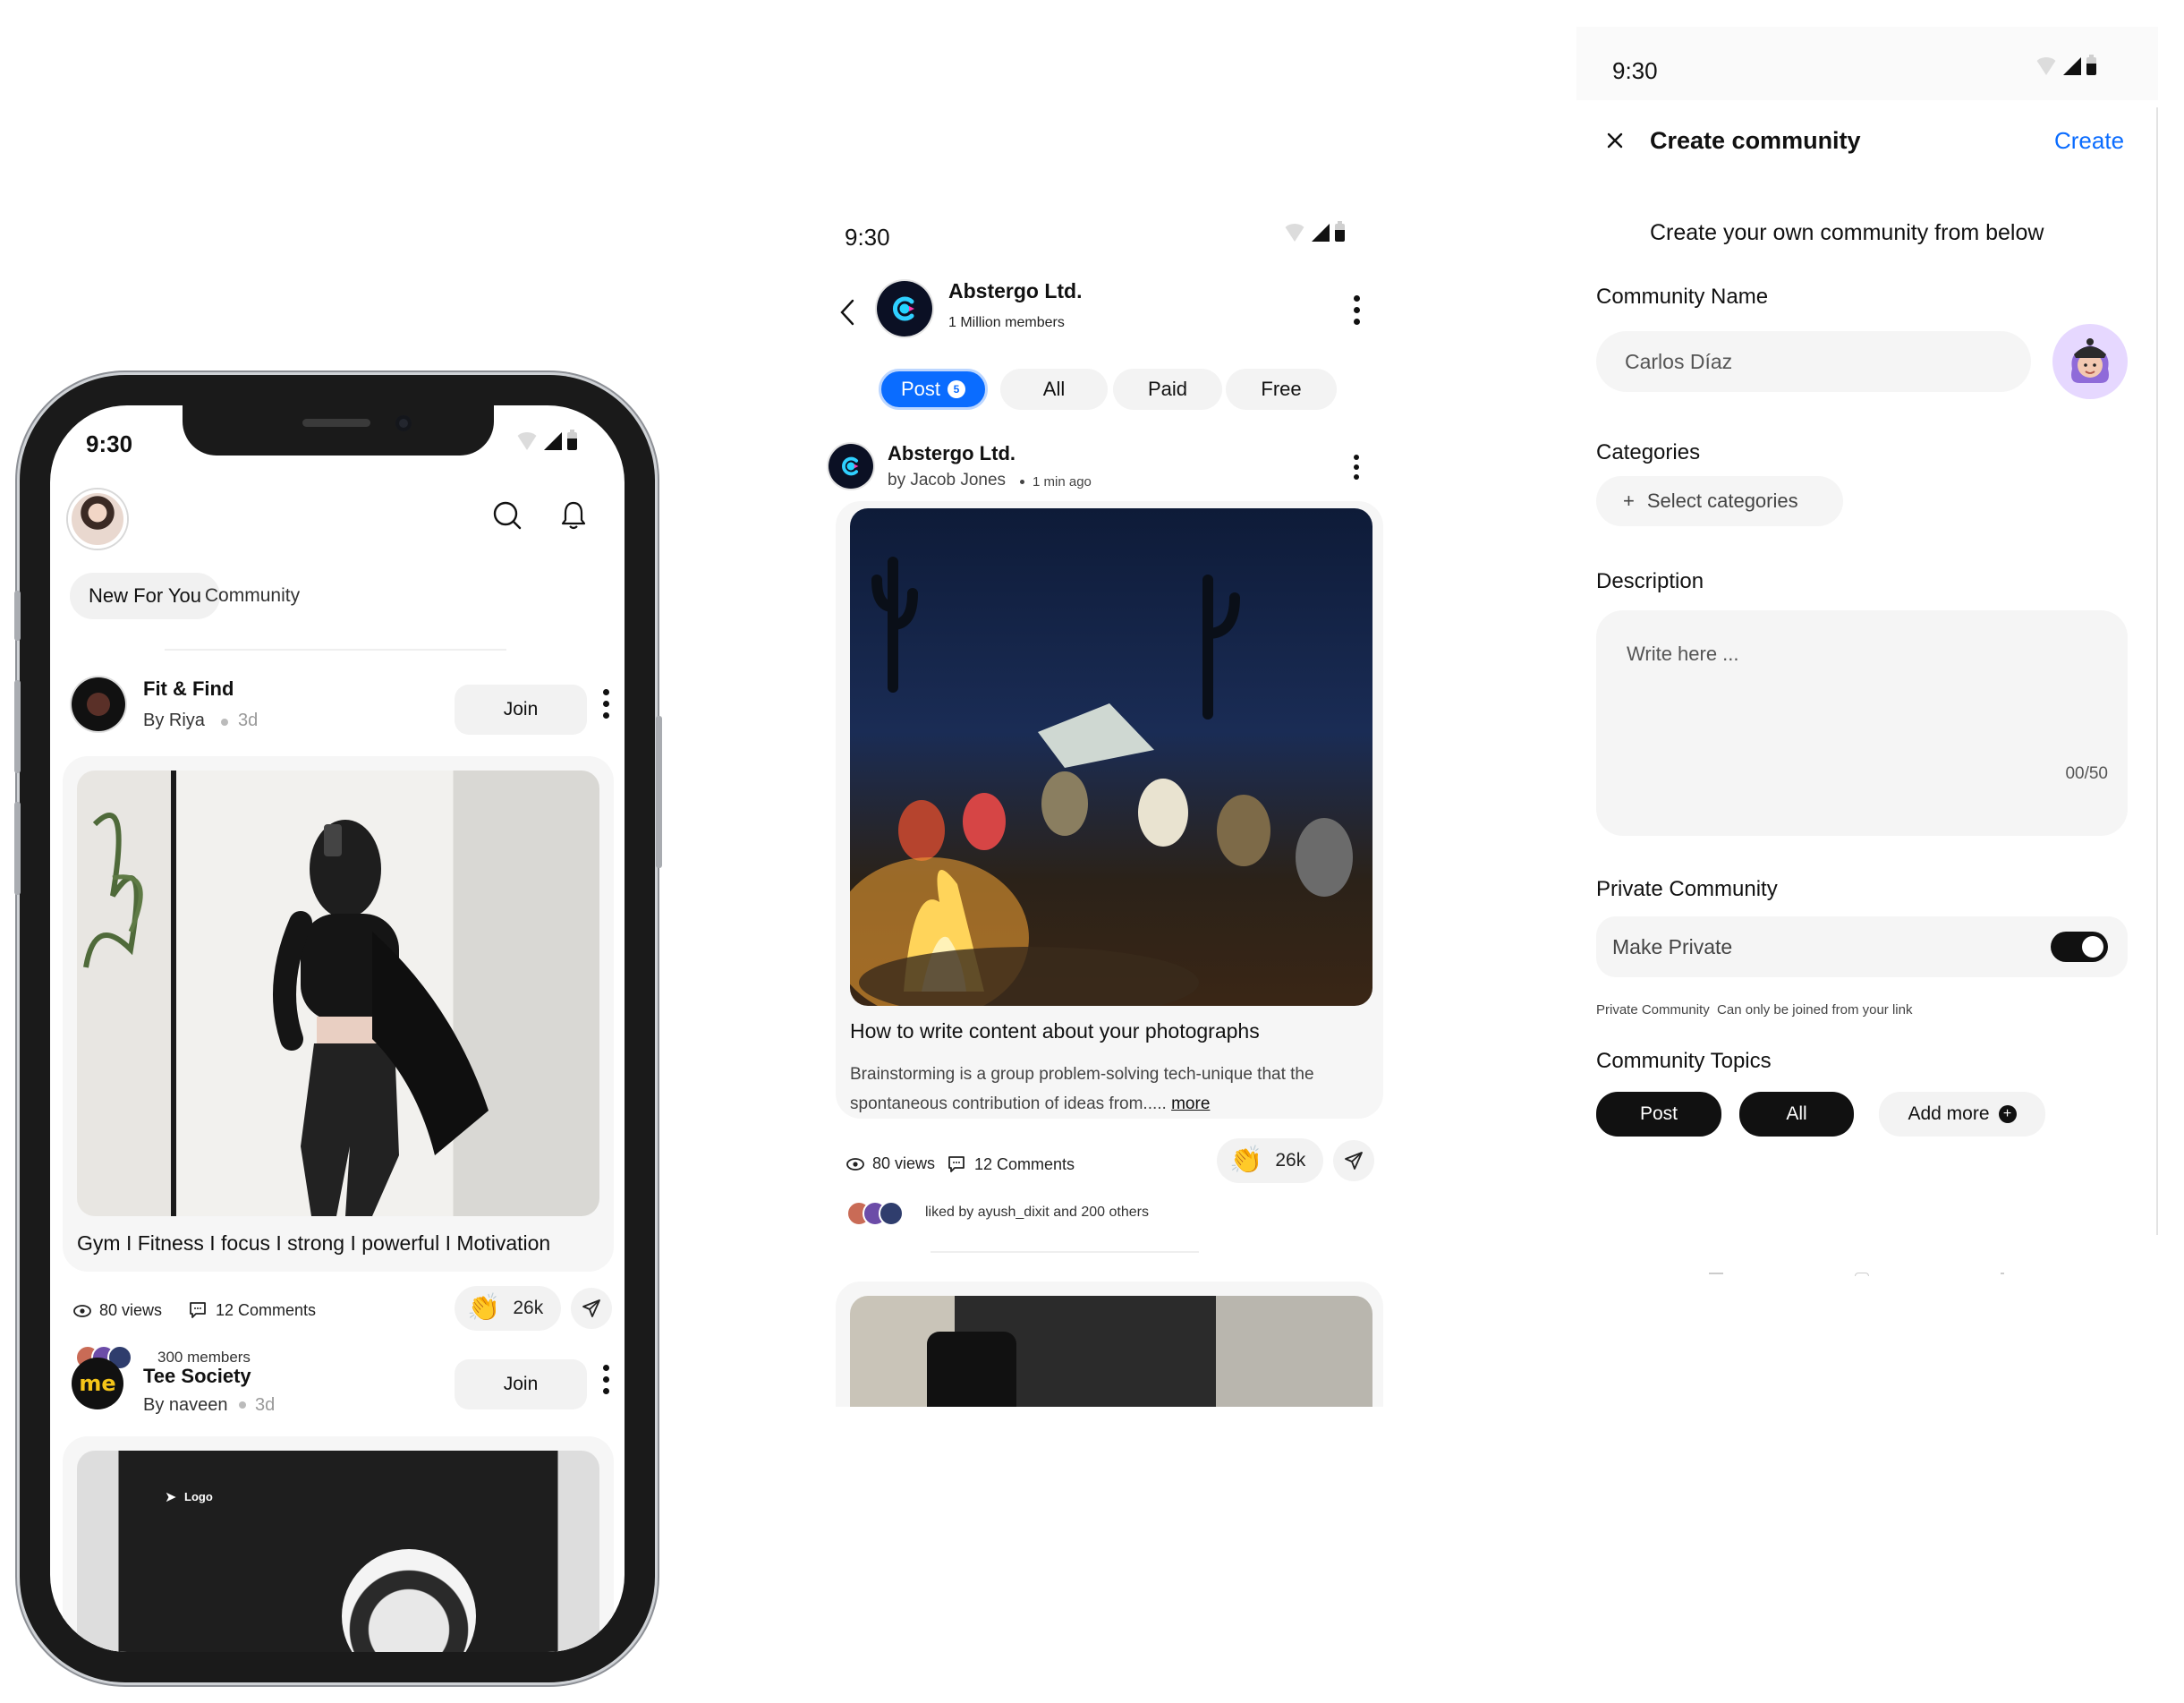 The image size is (2184, 1703). What do you see at coordinates (1672, 946) in the screenshot?
I see `make-private-label: Make Private` at bounding box center [1672, 946].